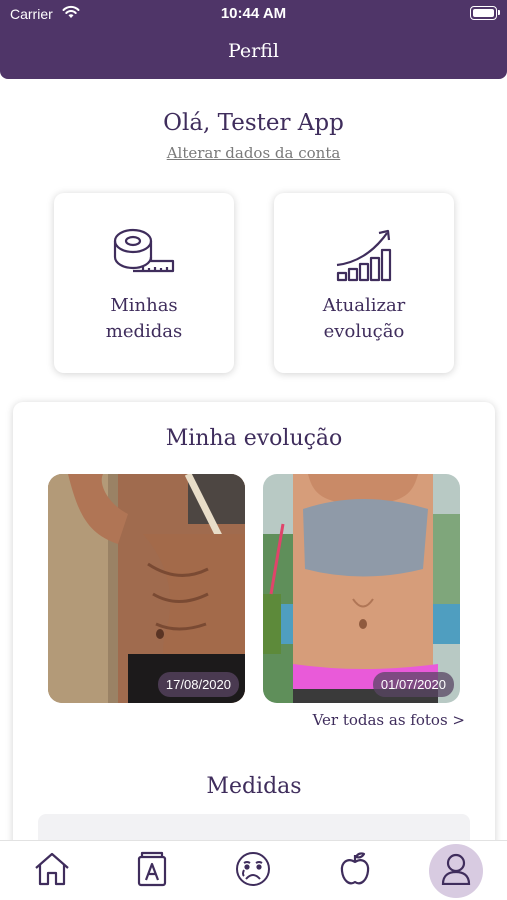 The image size is (507, 900). Describe the element at coordinates (389, 720) in the screenshot. I see `see-all-photos-link: Ver todas as fotos >` at that location.